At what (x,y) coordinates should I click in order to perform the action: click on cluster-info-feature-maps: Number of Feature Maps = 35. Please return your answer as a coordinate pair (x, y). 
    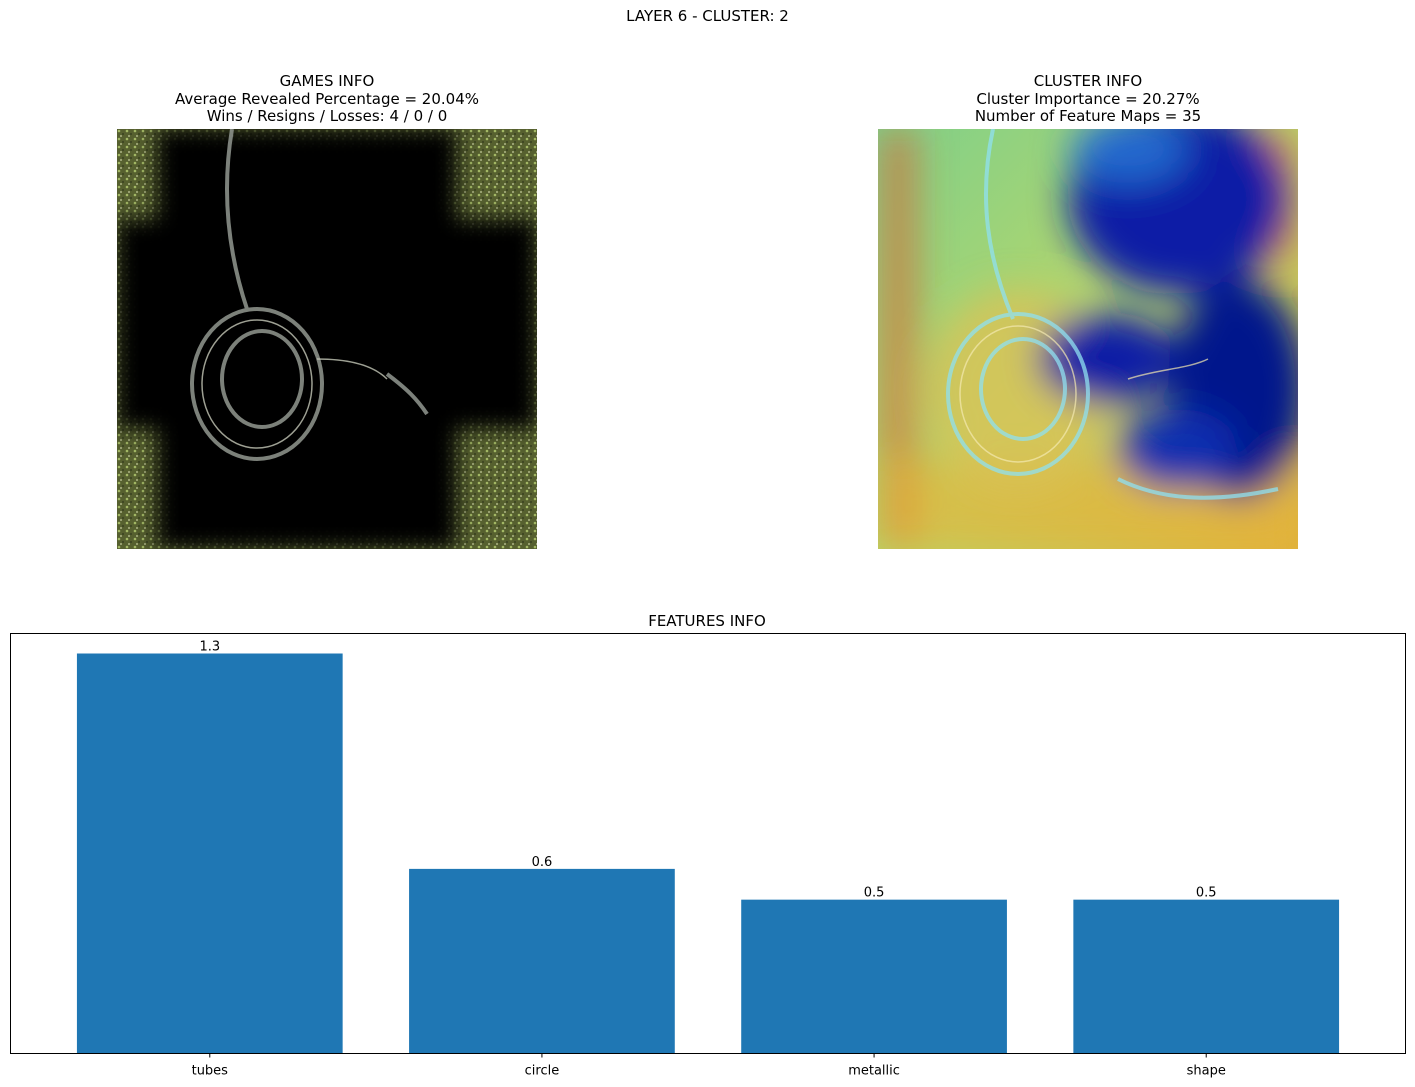
    Looking at the image, I should click on (1088, 116).